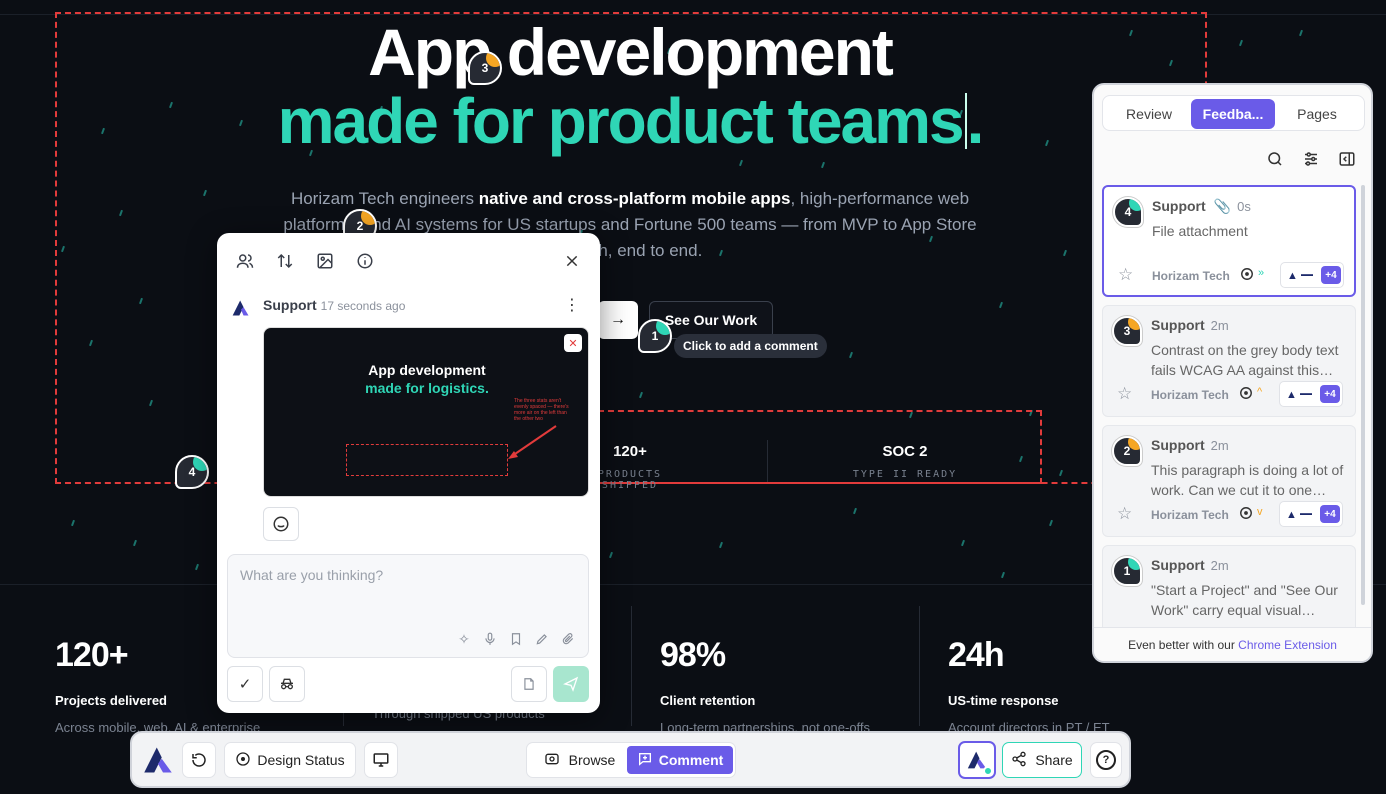 The image size is (1386, 794). I want to click on panel-scrollbar, so click(1363, 395).